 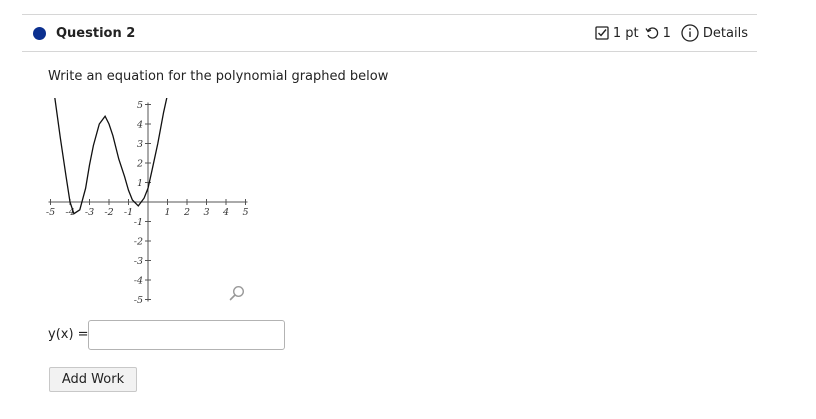 I want to click on x-tick-label: -3, so click(x=89, y=212).